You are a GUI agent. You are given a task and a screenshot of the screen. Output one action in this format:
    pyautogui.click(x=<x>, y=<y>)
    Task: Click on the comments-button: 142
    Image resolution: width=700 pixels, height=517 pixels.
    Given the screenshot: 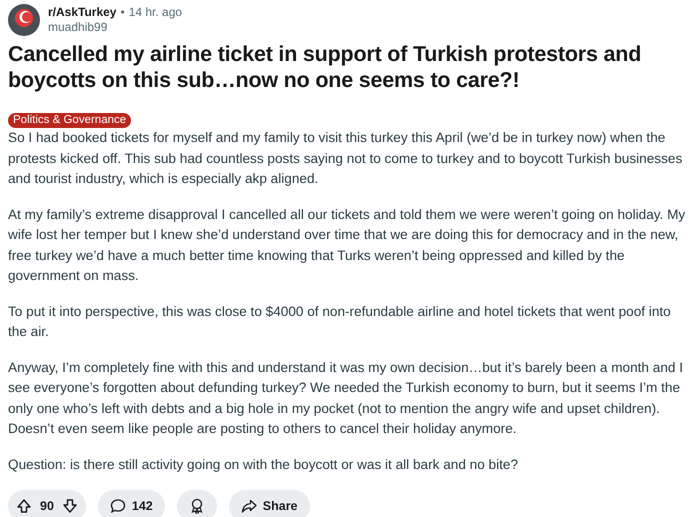 What is the action you would take?
    pyautogui.click(x=131, y=503)
    